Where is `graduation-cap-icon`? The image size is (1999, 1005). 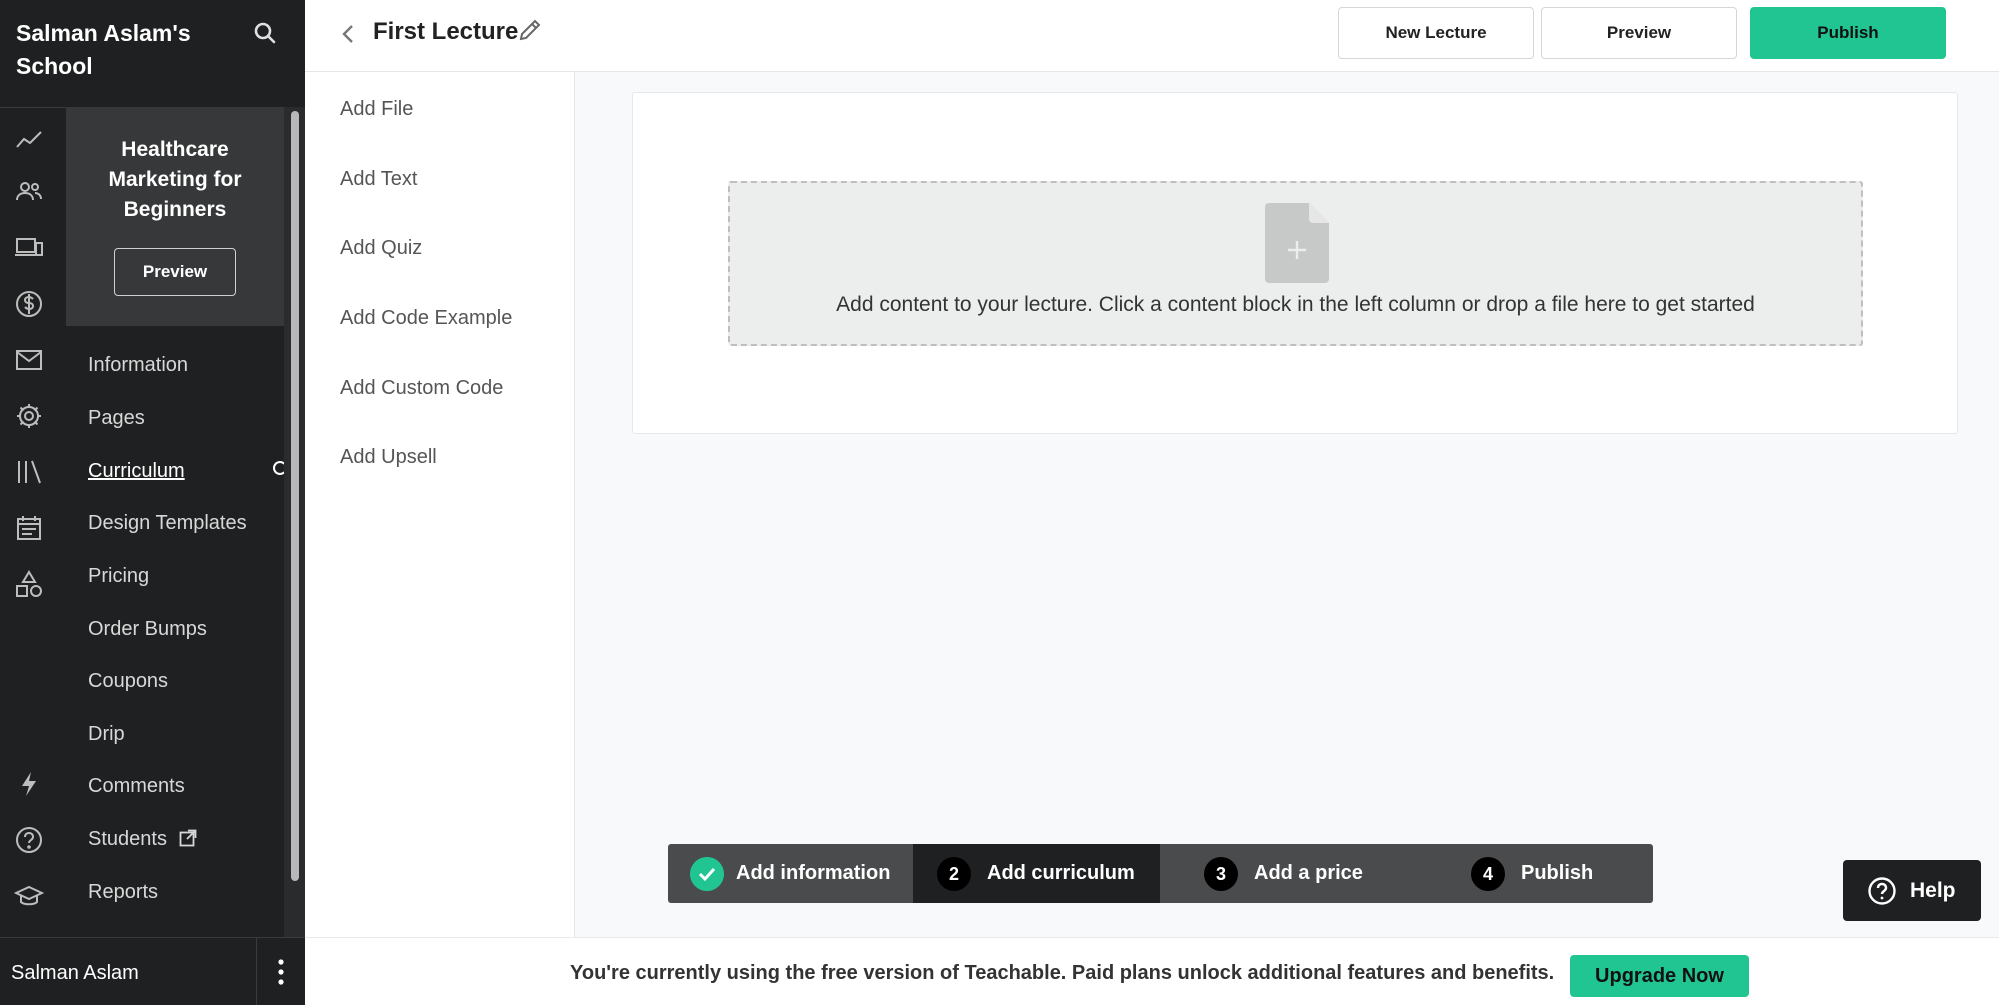
graduation-cap-icon is located at coordinates (29, 896).